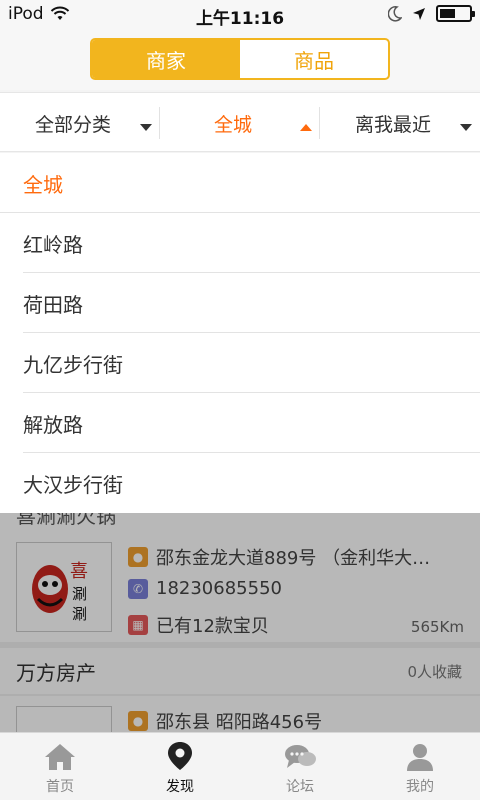 This screenshot has width=480, height=800. What do you see at coordinates (240, 243) in the screenshot?
I see `dropdown-item: 红岭路` at bounding box center [240, 243].